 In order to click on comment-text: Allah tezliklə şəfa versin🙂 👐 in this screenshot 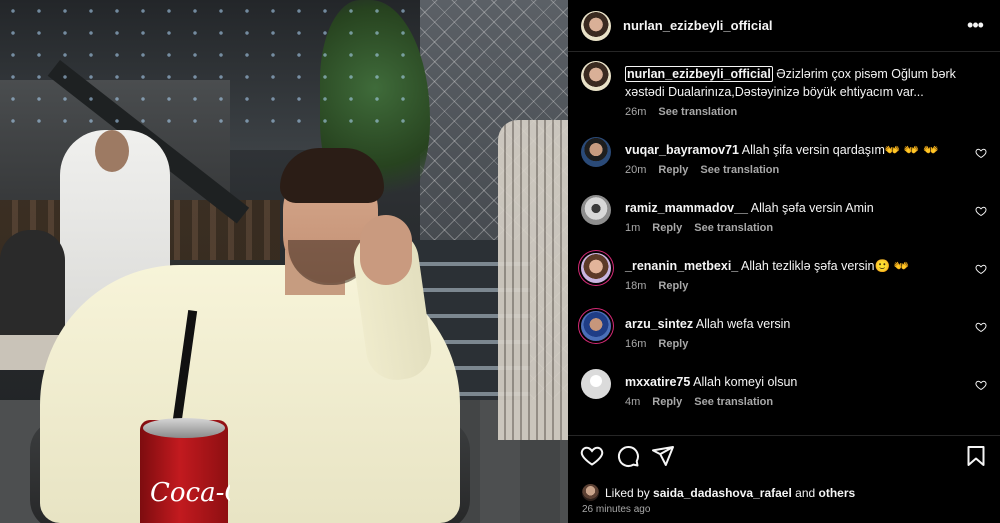, I will do `click(825, 266)`.